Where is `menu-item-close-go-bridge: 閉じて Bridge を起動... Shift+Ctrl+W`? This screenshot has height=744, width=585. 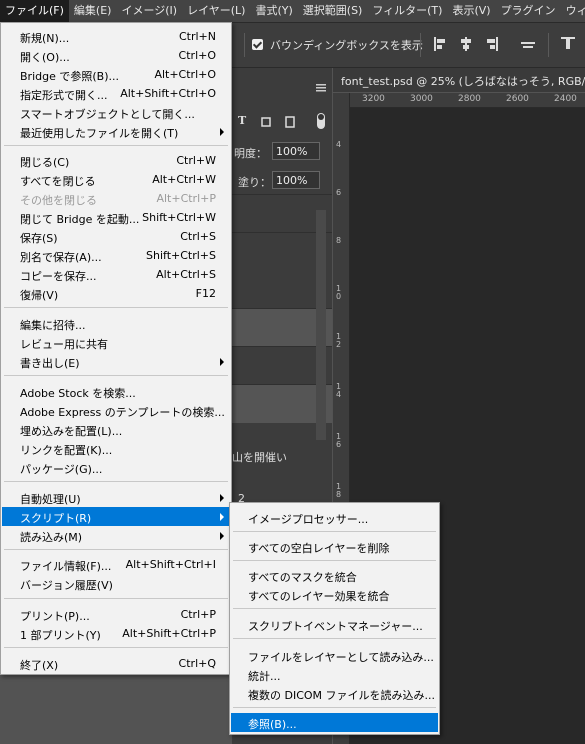 menu-item-close-go-bridge: 閉じて Bridge を起動... Shift+Ctrl+W is located at coordinates (116, 217).